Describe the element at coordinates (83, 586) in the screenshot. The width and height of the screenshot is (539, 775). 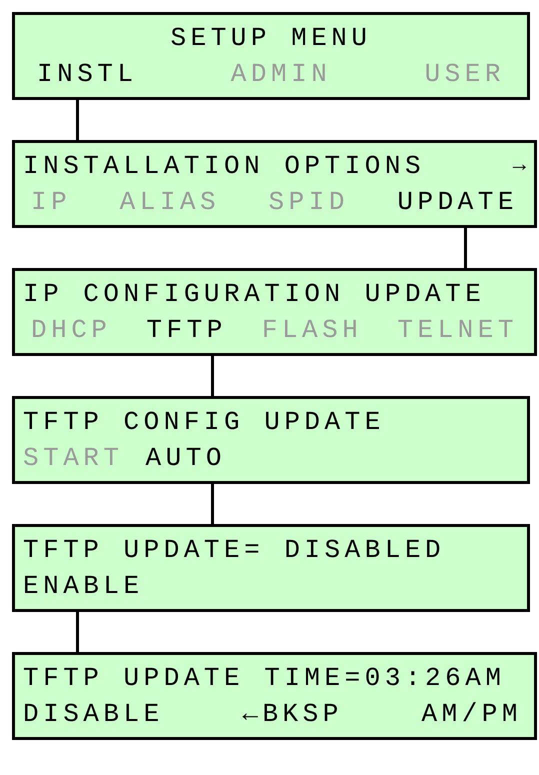
I see `softkey-label: ENABLE` at that location.